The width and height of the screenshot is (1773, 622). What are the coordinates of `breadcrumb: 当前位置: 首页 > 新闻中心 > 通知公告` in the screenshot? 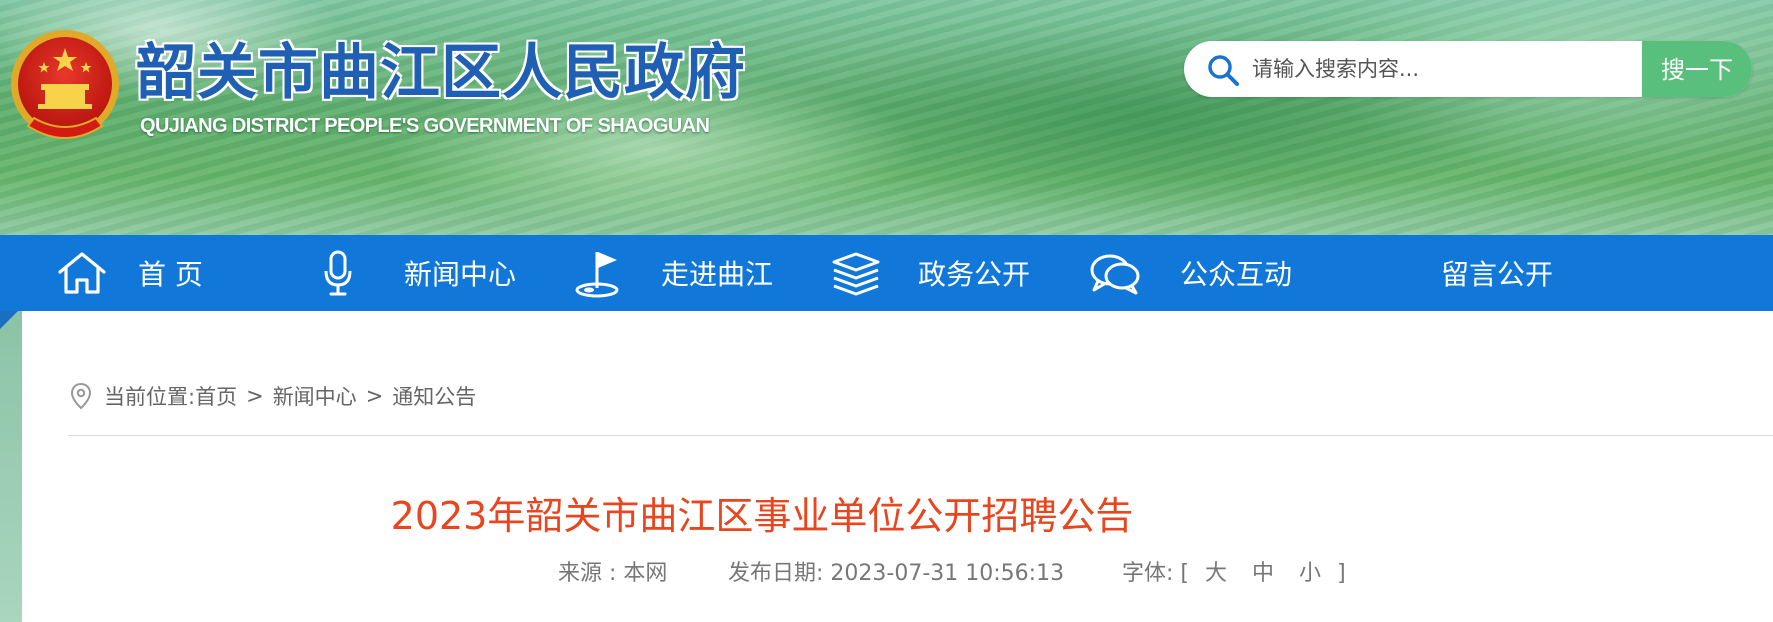 It's located at (273, 396).